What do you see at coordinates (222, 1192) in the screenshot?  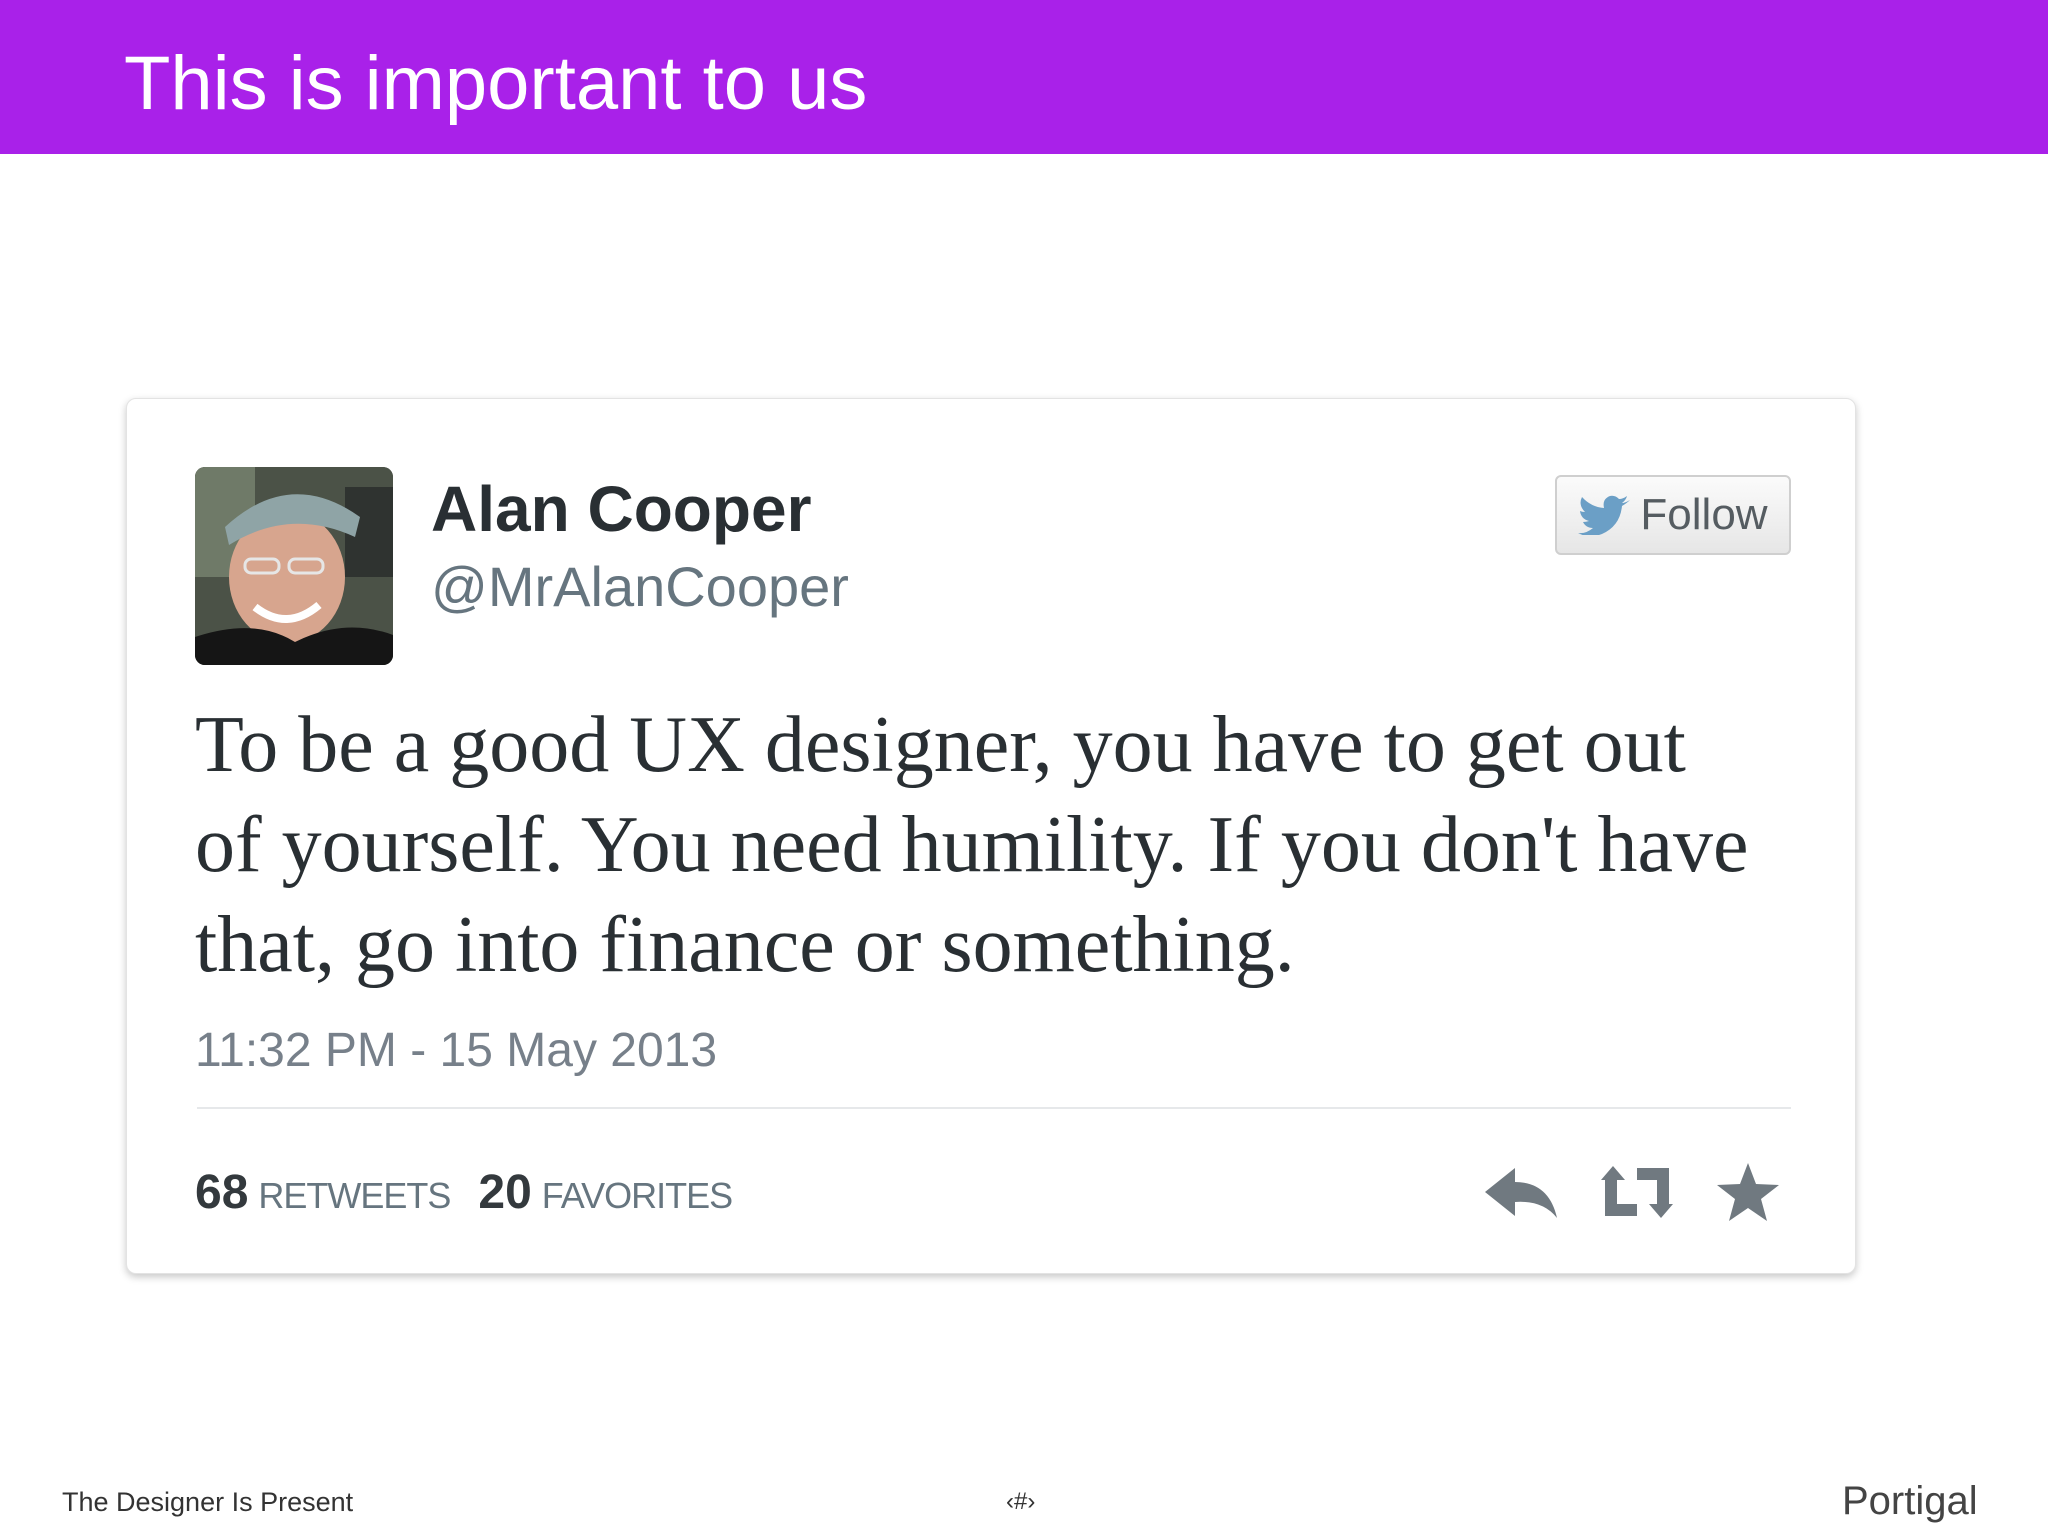 I see `retweets-count: 68` at bounding box center [222, 1192].